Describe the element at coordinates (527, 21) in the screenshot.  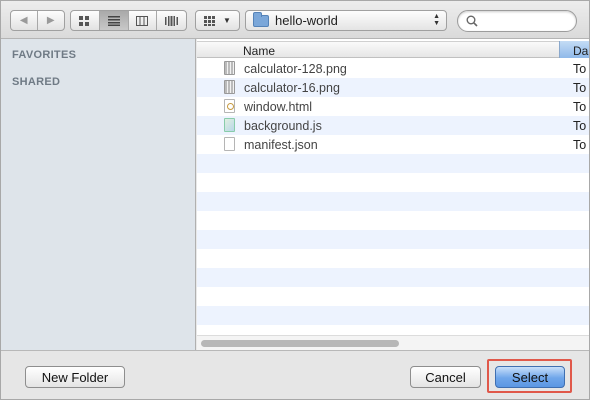
I see `search-input` at that location.